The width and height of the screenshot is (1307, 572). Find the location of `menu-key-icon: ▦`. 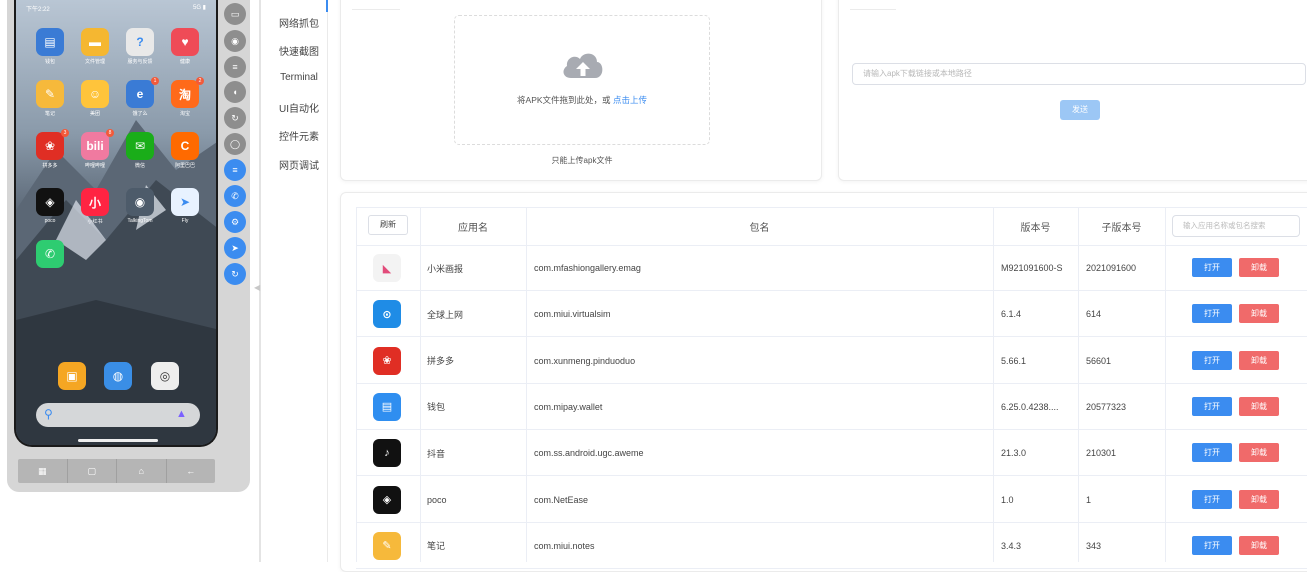

menu-key-icon: ▦ is located at coordinates (43, 471).